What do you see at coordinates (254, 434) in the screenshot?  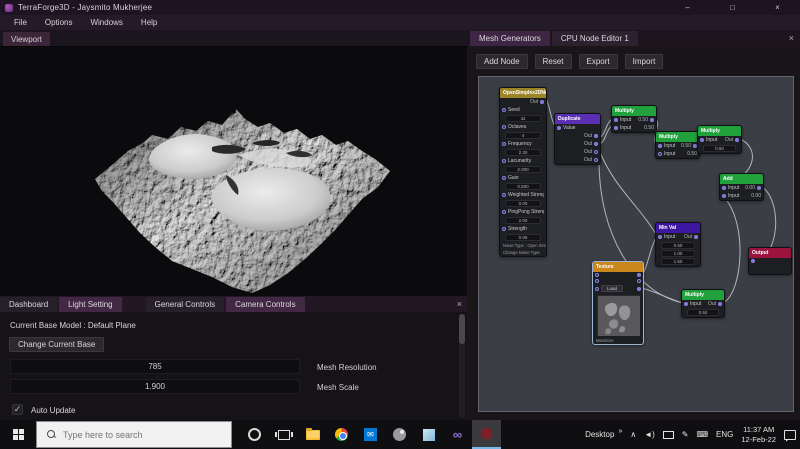 I see `cortana-button` at bounding box center [254, 434].